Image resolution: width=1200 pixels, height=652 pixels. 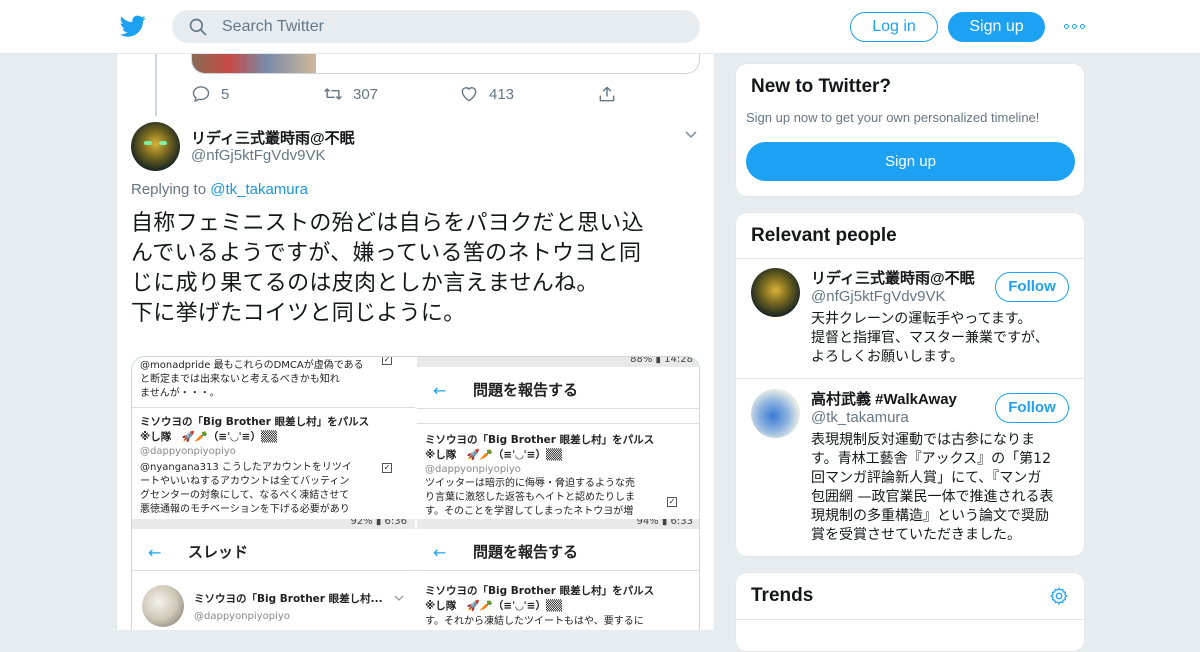 What do you see at coordinates (469, 94) in the screenshot?
I see `heart-icon` at bounding box center [469, 94].